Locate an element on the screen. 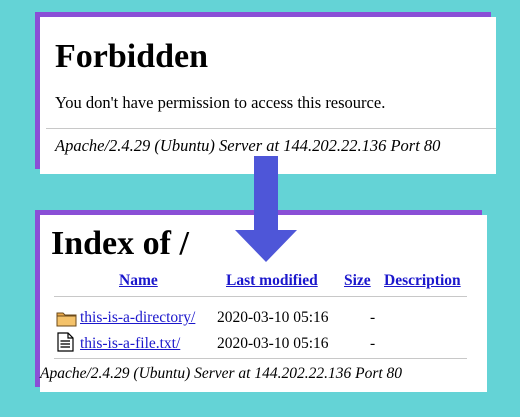 This screenshot has width=520, height=417. sort-by-last-modified-link: Last modified is located at coordinates (272, 280).